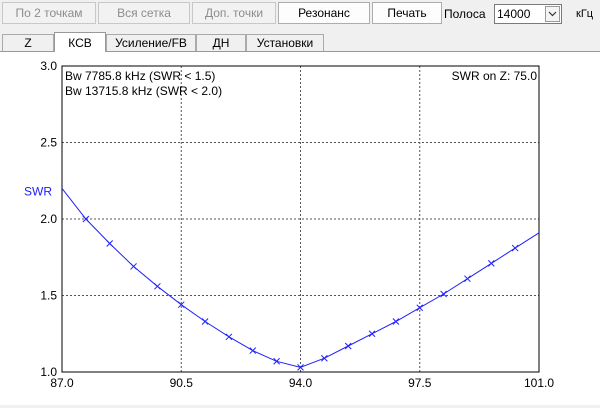 The height and width of the screenshot is (408, 600). I want to click on y-tick-label: 2.0, so click(48, 219).